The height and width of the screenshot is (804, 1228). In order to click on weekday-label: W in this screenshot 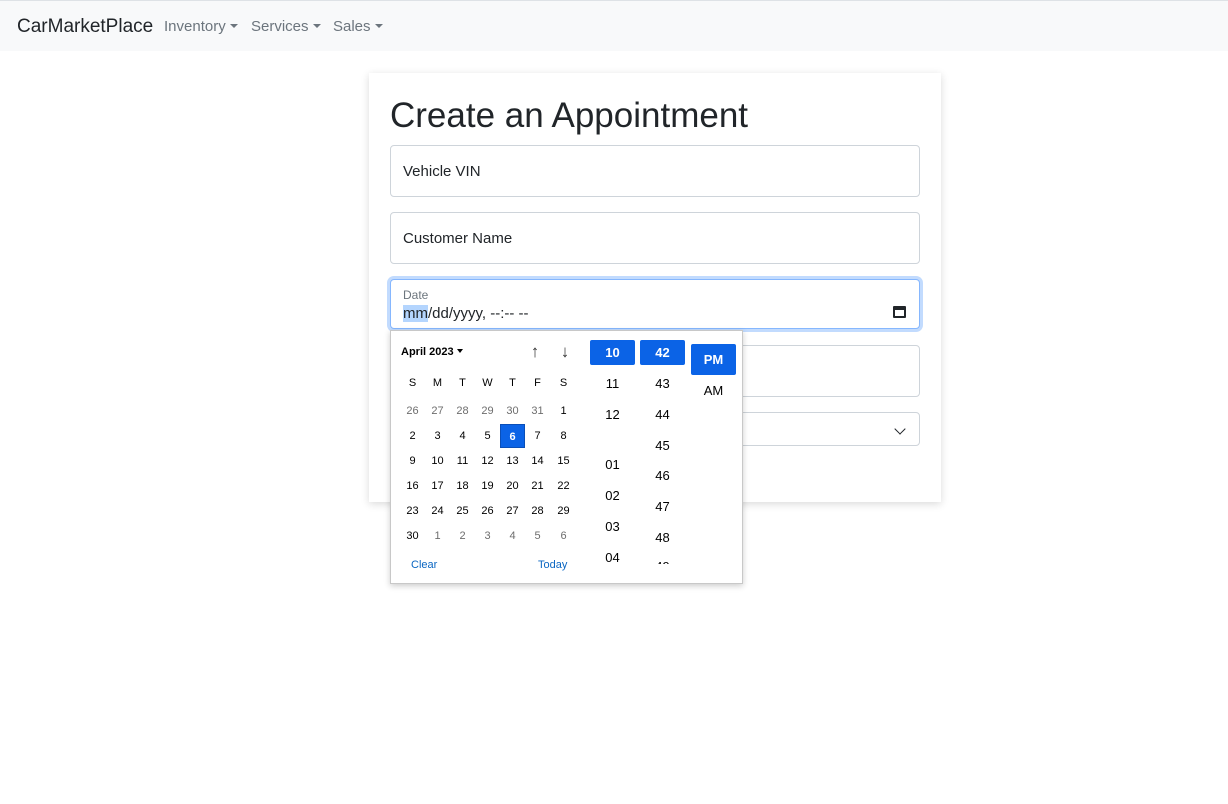, I will do `click(487, 383)`.